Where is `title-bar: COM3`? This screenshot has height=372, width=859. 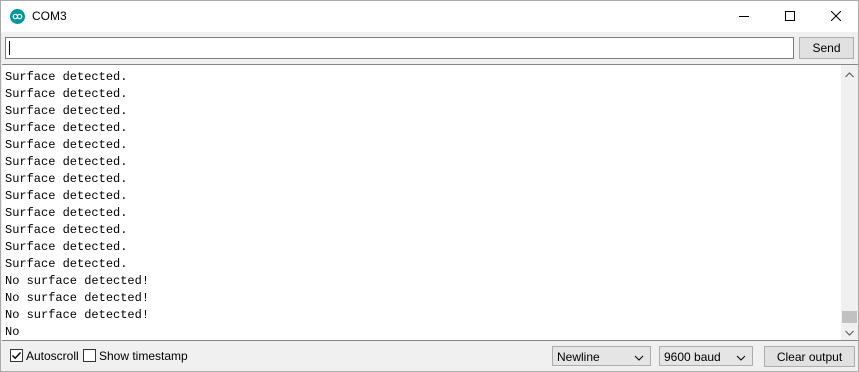 title-bar: COM3 is located at coordinates (429, 16).